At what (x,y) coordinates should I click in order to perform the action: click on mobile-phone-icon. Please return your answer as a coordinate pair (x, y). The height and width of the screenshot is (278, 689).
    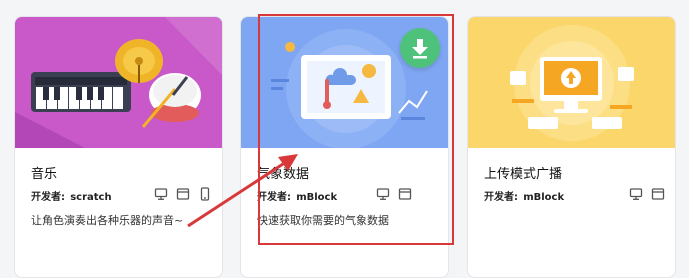
    Looking at the image, I should click on (205, 194).